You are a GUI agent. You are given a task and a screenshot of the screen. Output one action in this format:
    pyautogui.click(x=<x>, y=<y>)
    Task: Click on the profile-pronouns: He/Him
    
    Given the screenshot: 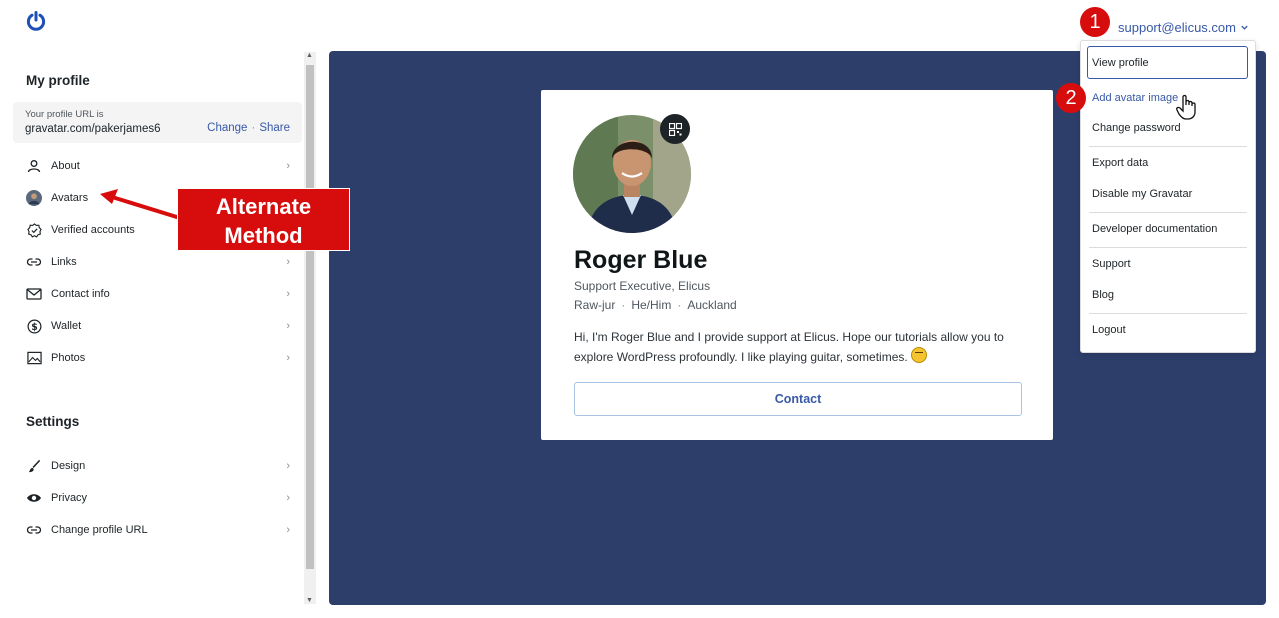 What is the action you would take?
    pyautogui.click(x=651, y=305)
    